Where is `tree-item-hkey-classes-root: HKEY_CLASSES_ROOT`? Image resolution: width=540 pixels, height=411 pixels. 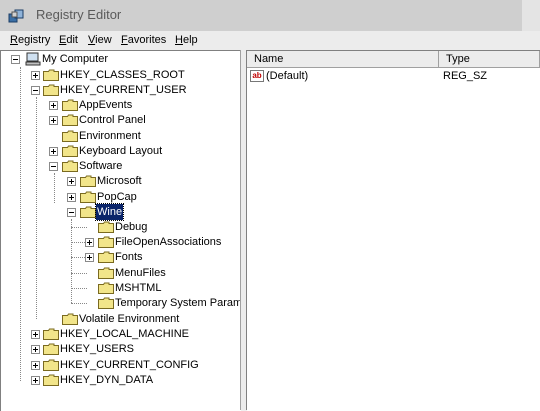
tree-item-hkey-classes-root: HKEY_CLASSES_ROOT is located at coordinates (121, 75).